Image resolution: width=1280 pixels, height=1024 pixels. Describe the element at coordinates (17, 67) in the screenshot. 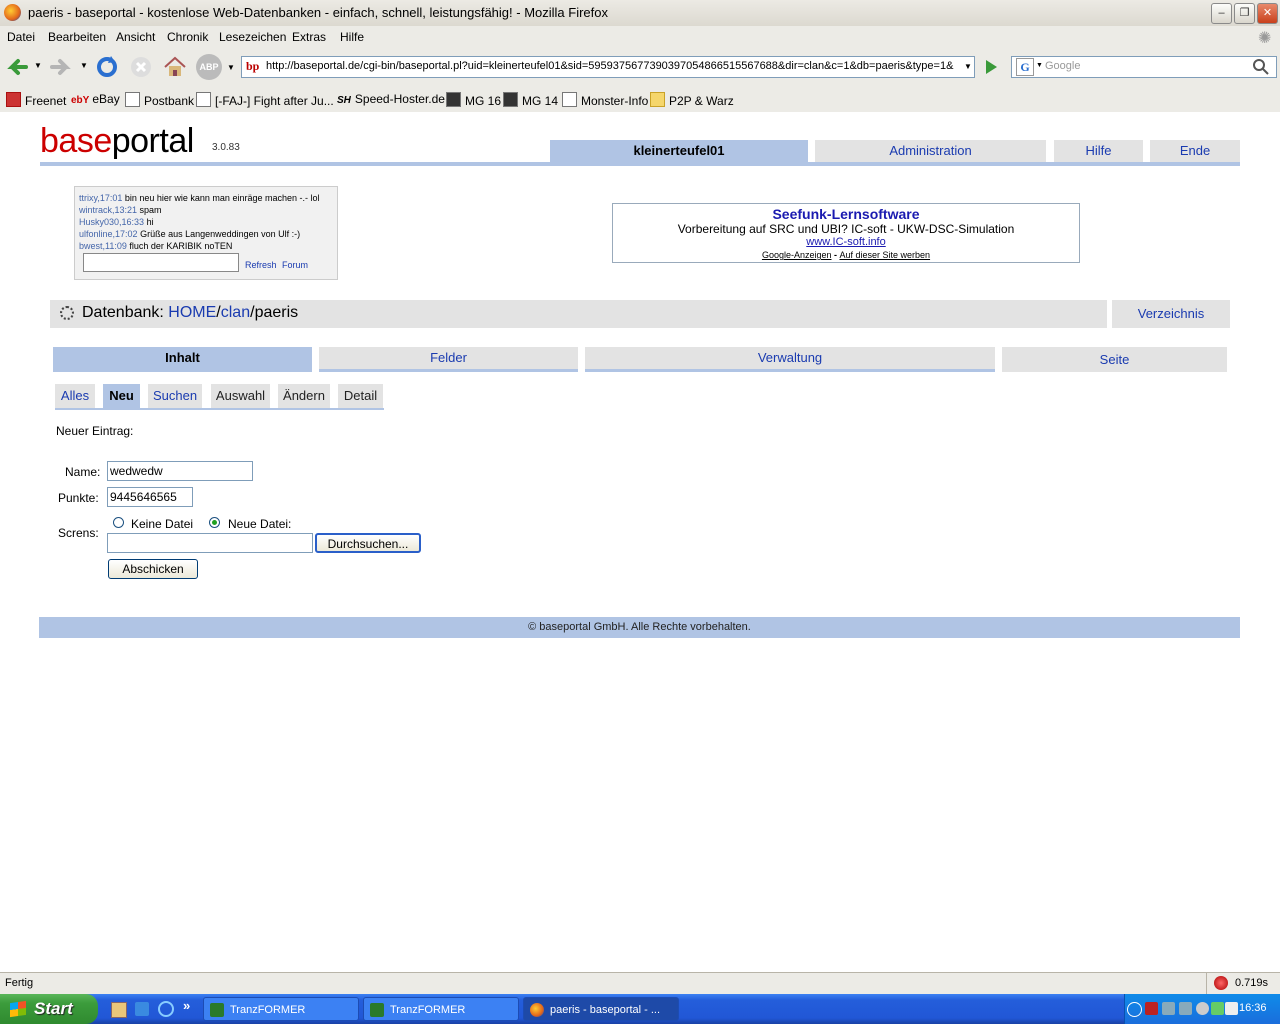

I see `back-icon` at that location.